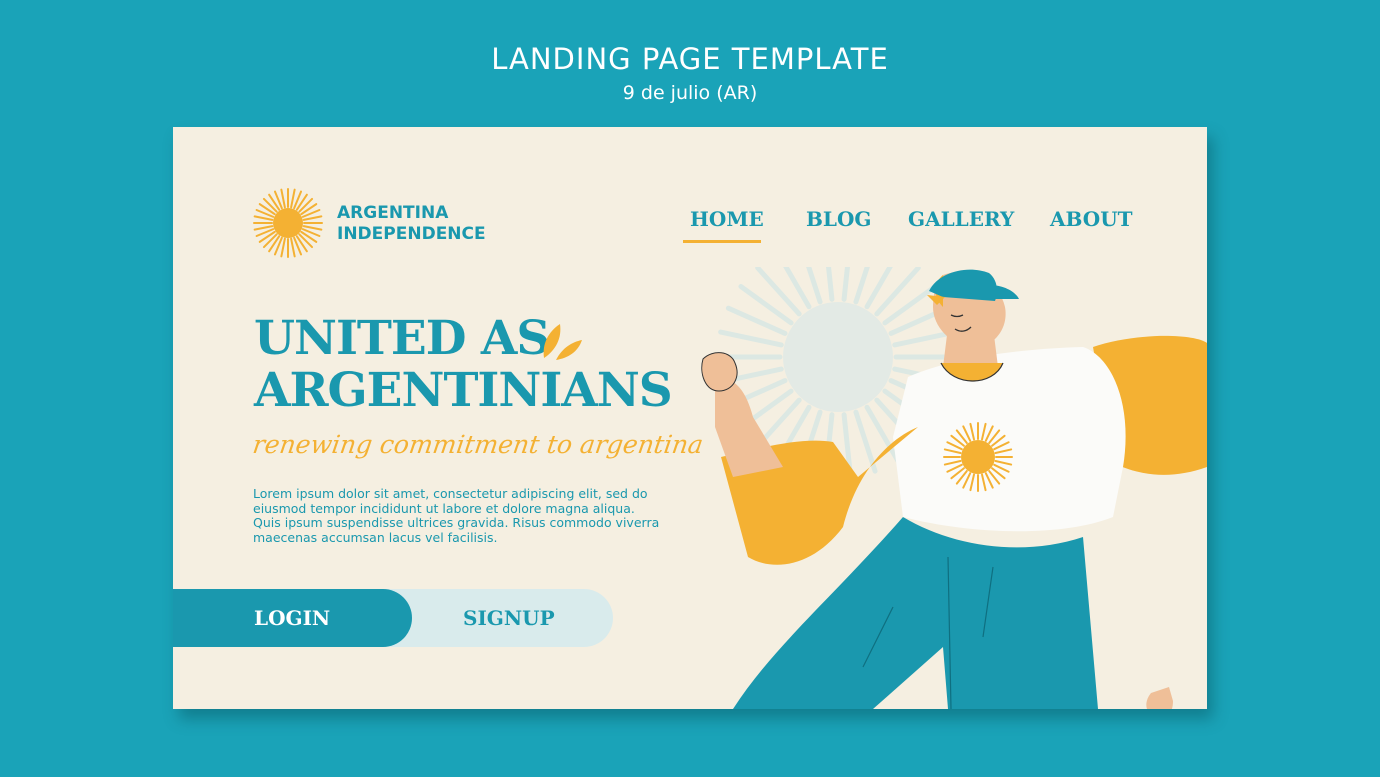  I want to click on hero-headline: UNITED AS ARGENTINIANS, so click(463, 364).